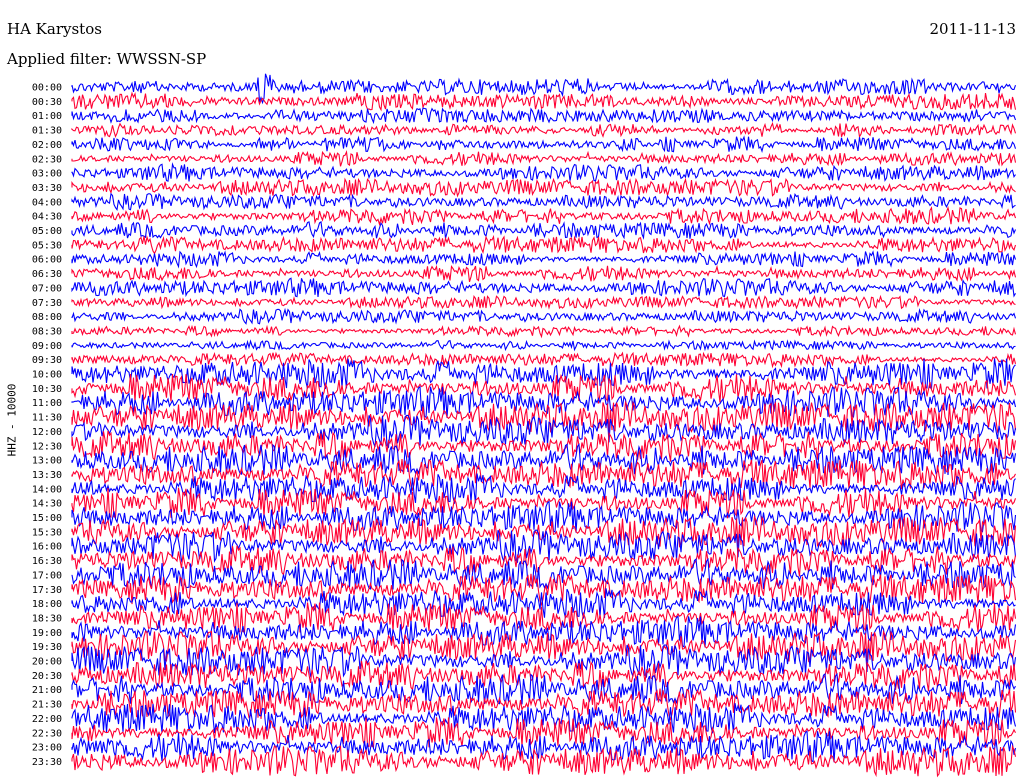 The image size is (1024, 780). What do you see at coordinates (47, 590) in the screenshot?
I see `row-time-label: 17:30` at bounding box center [47, 590].